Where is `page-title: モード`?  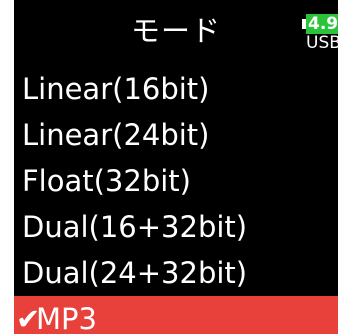
page-title: モード is located at coordinates (175, 31).